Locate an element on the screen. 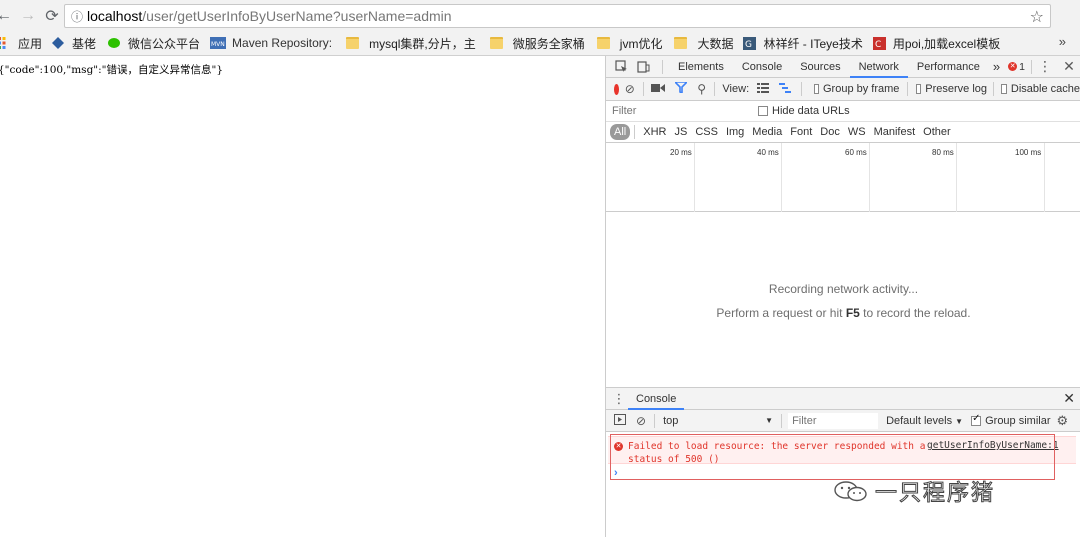 This screenshot has width=1080, height=537. device-toolbar-icon is located at coordinates (643, 67).